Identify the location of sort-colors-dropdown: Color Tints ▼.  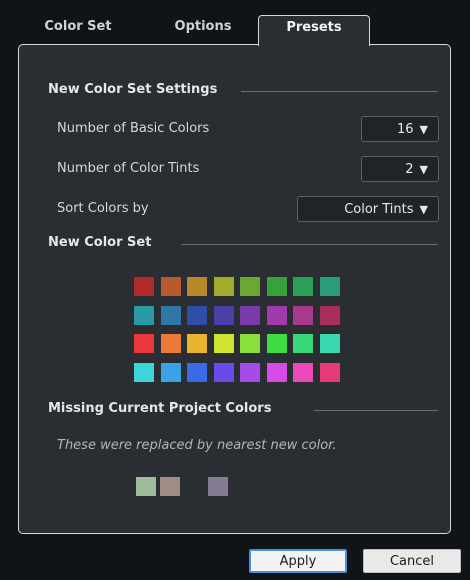
(368, 209).